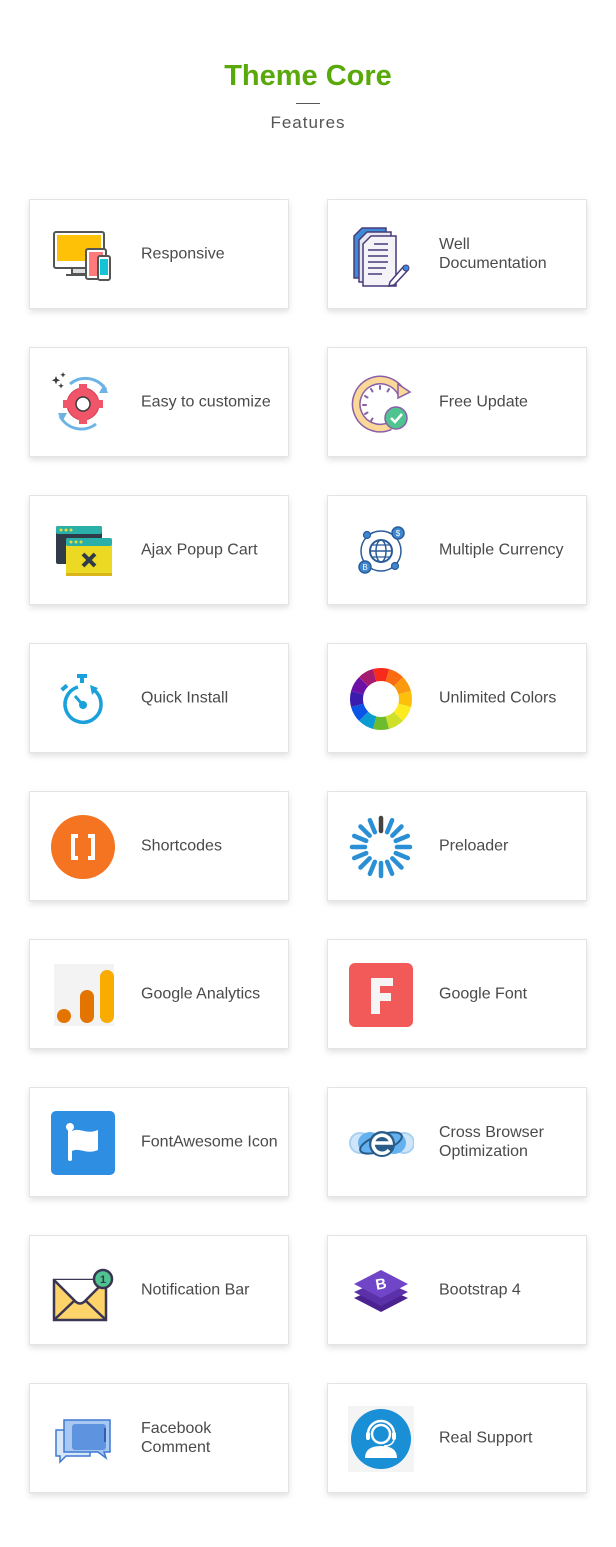 The image size is (616, 1547). I want to click on flag-icon, so click(83, 1143).